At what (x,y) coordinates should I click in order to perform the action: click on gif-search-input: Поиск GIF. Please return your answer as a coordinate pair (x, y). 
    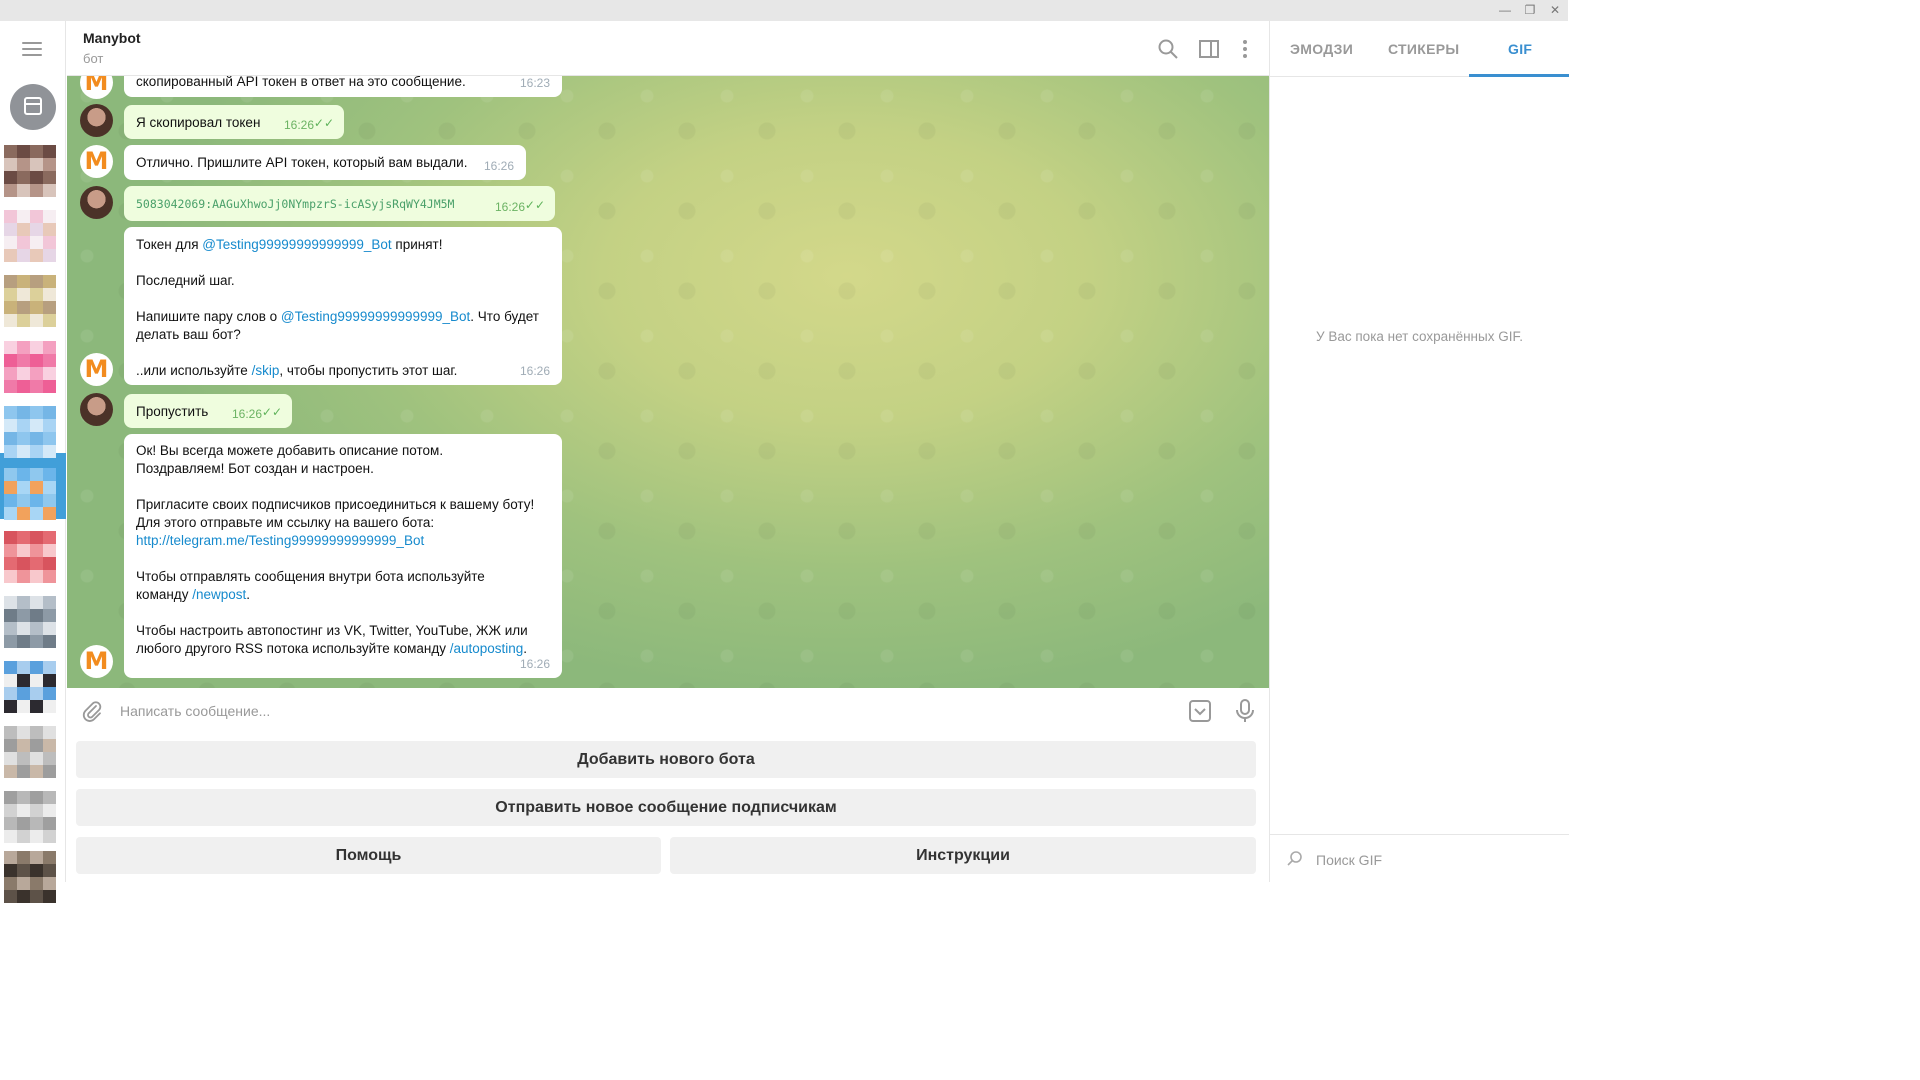
    Looking at the image, I should click on (1349, 860).